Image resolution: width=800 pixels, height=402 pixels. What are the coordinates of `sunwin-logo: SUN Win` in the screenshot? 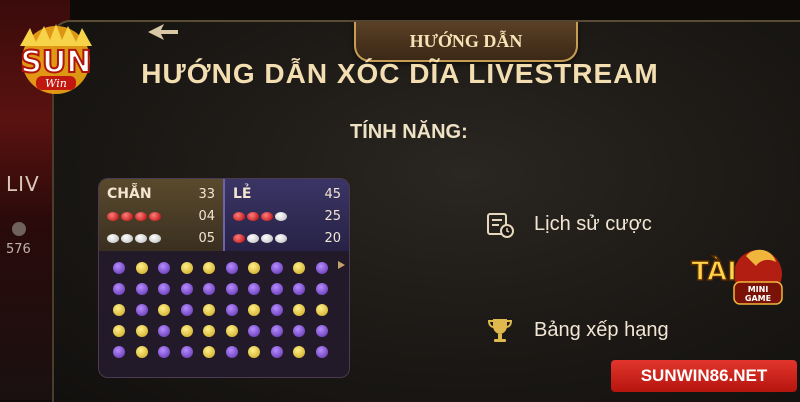 It's located at (56, 59).